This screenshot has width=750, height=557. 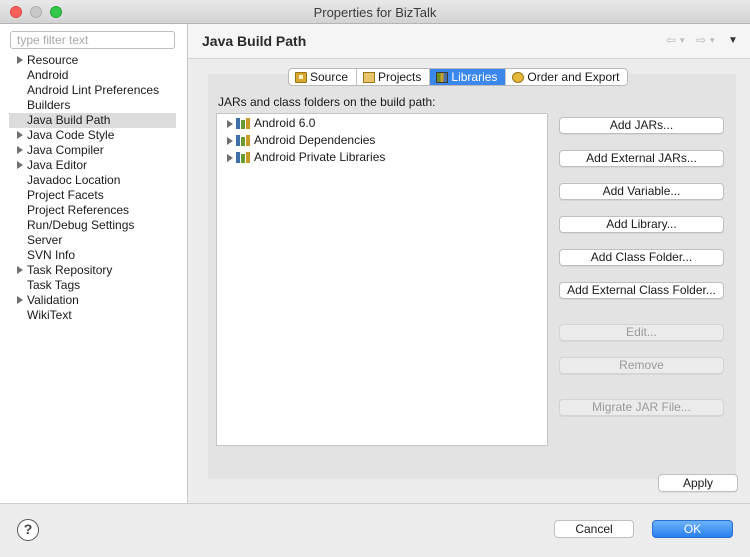 What do you see at coordinates (51, 255) in the screenshot?
I see `sidebar-item-label: SVN Info` at bounding box center [51, 255].